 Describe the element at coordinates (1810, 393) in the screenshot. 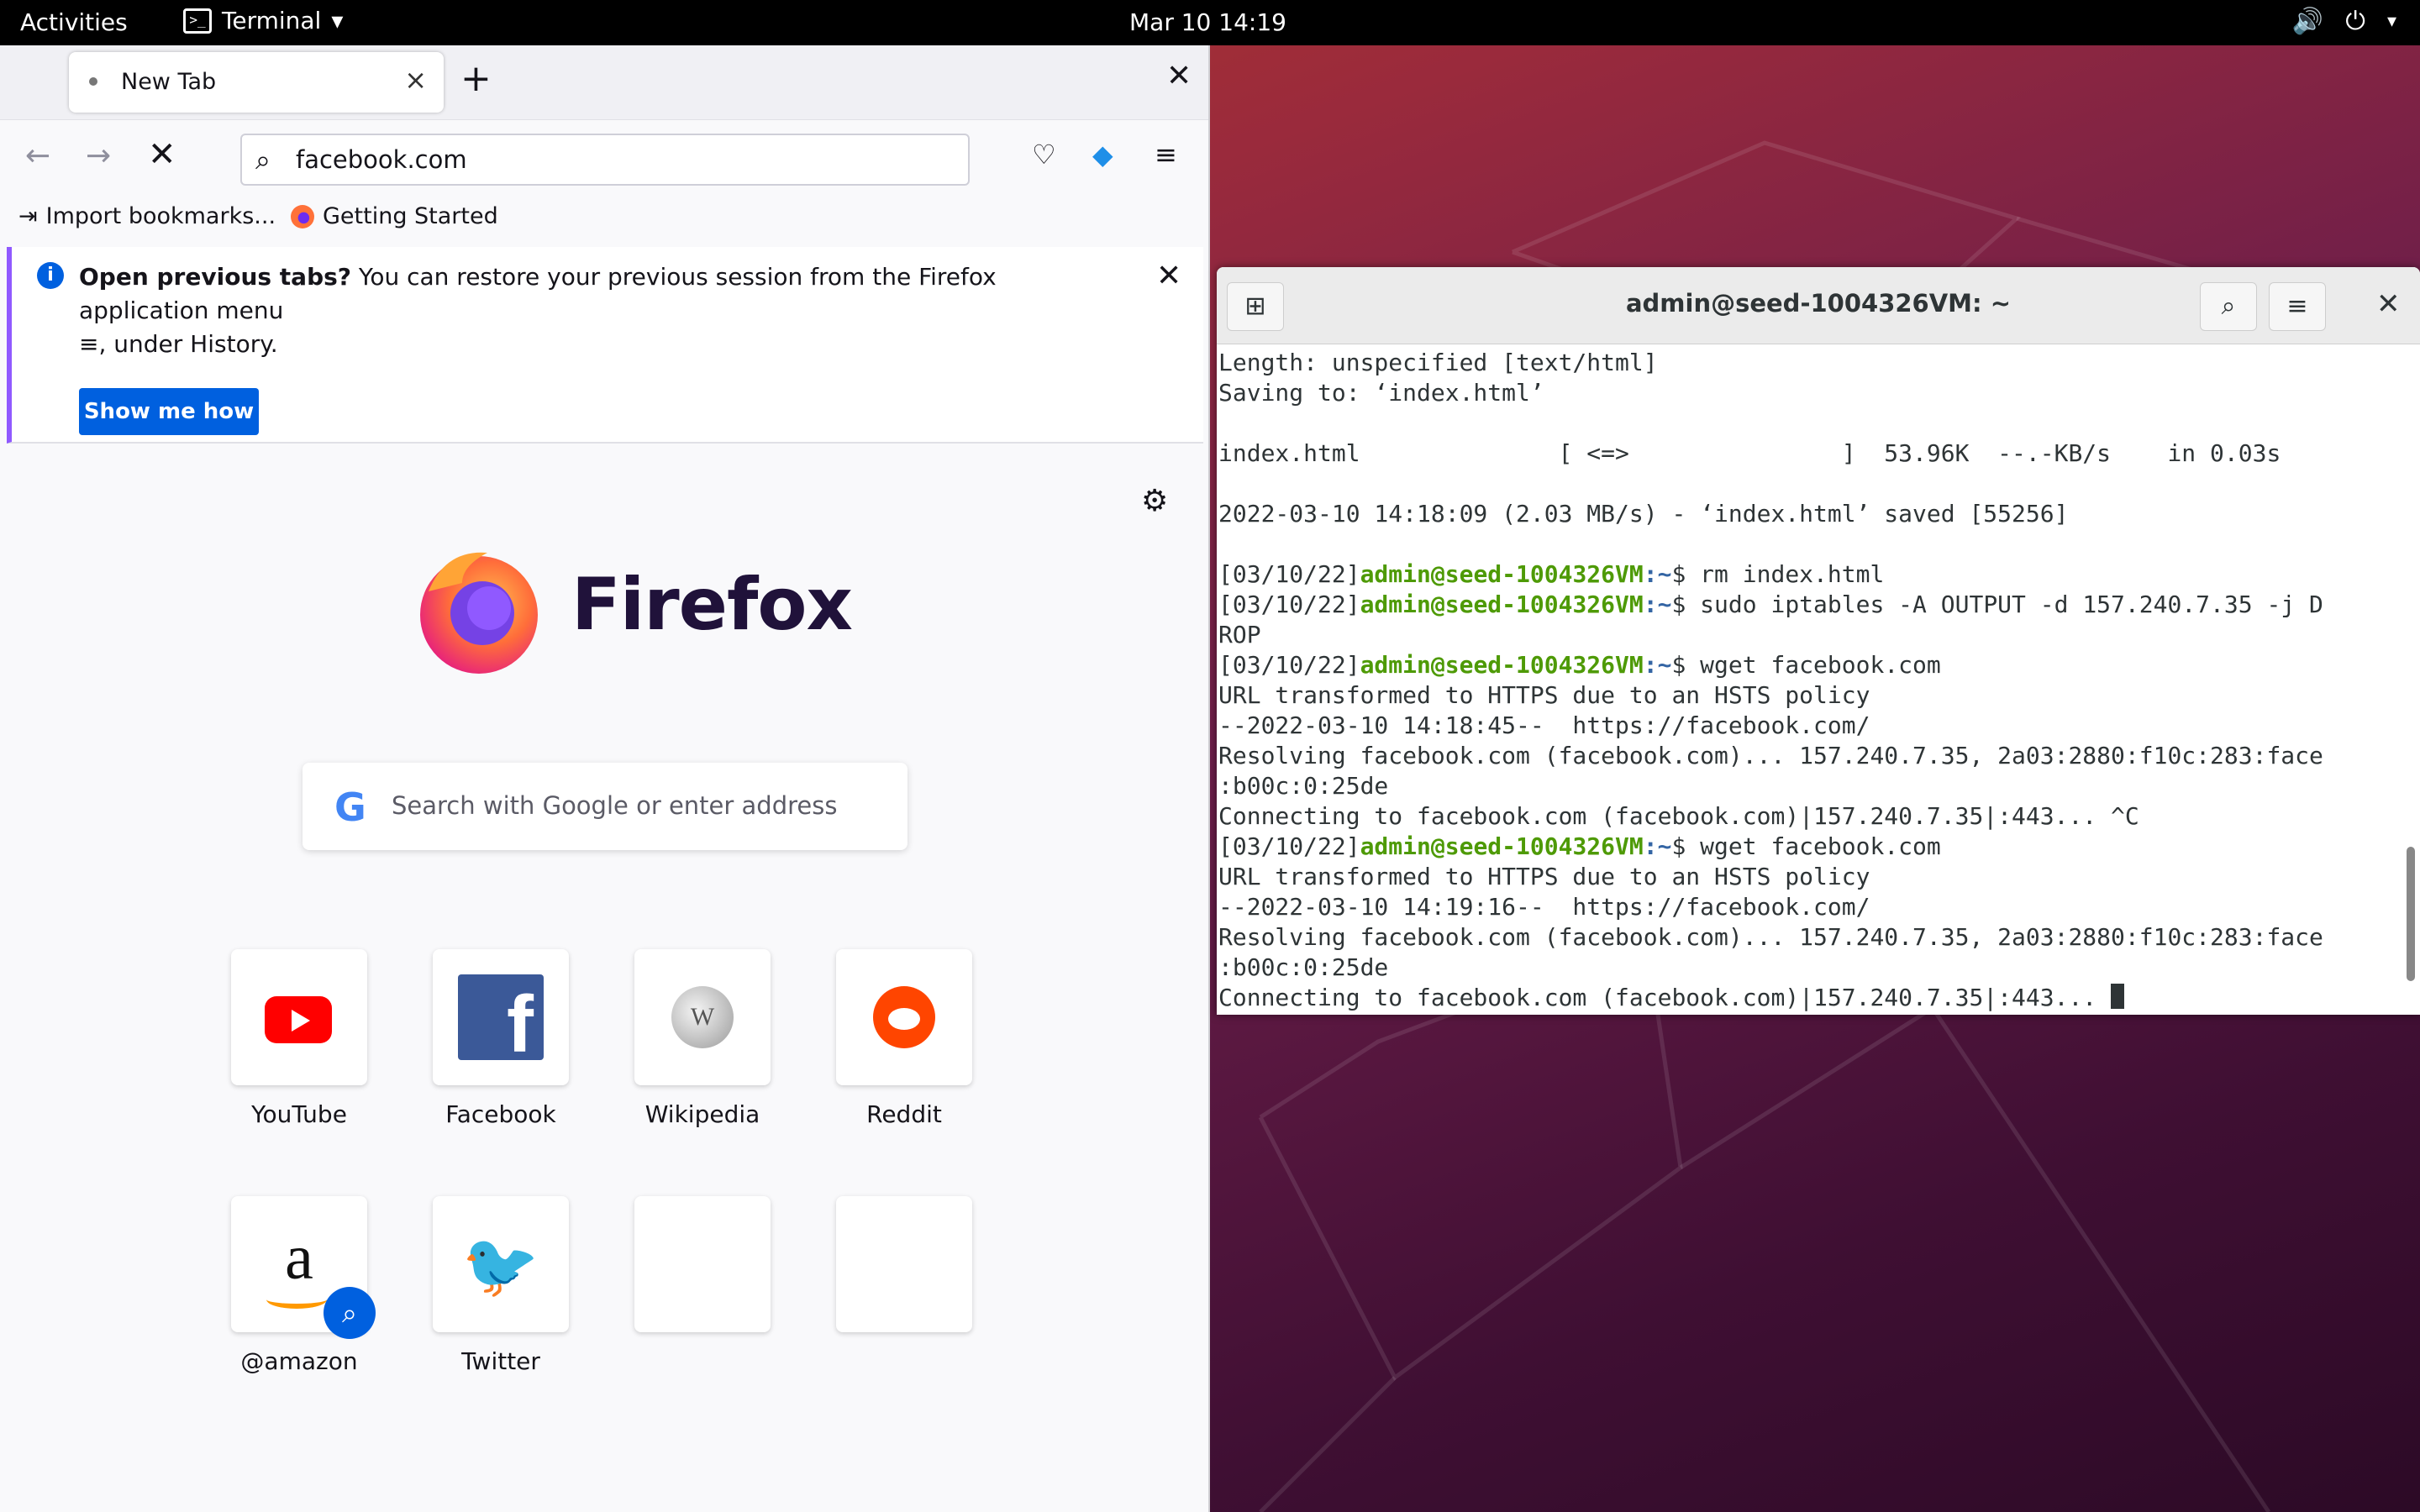

I see `terminal-line: Saving to: ‘index.html’` at that location.